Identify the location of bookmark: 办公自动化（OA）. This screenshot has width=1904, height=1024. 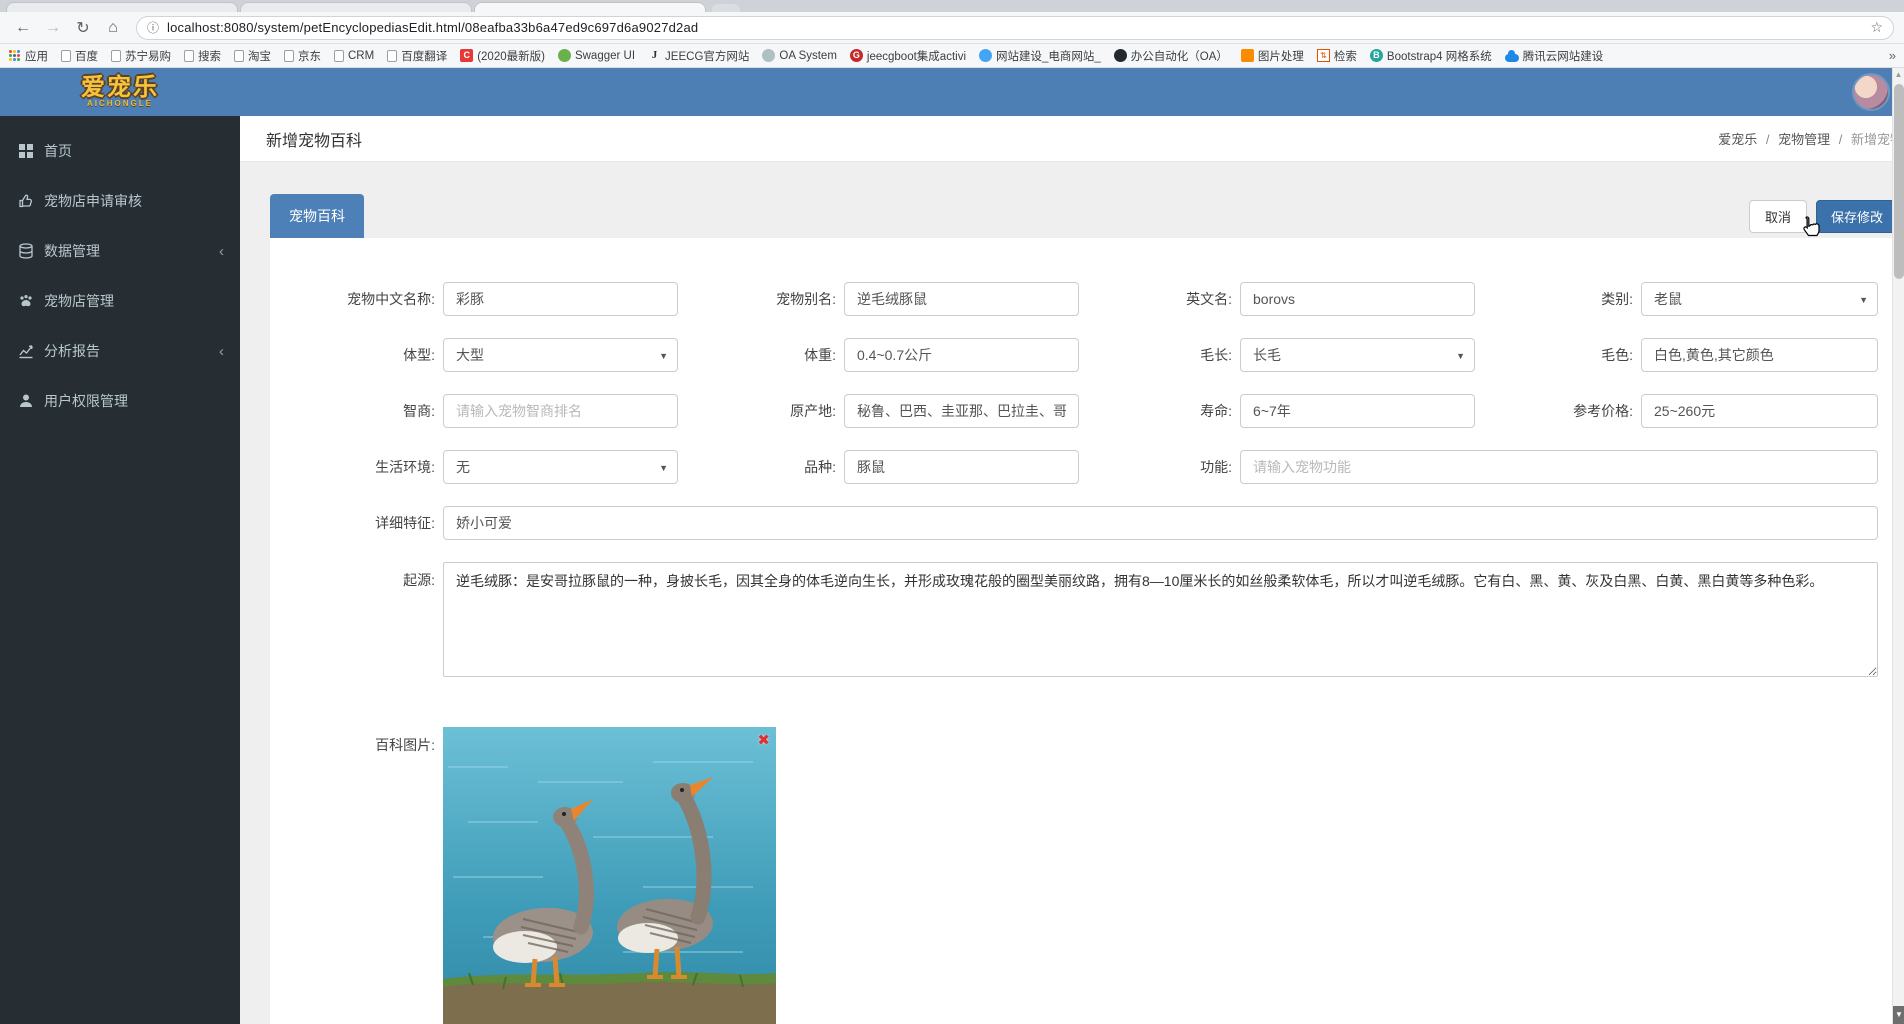
(1170, 56).